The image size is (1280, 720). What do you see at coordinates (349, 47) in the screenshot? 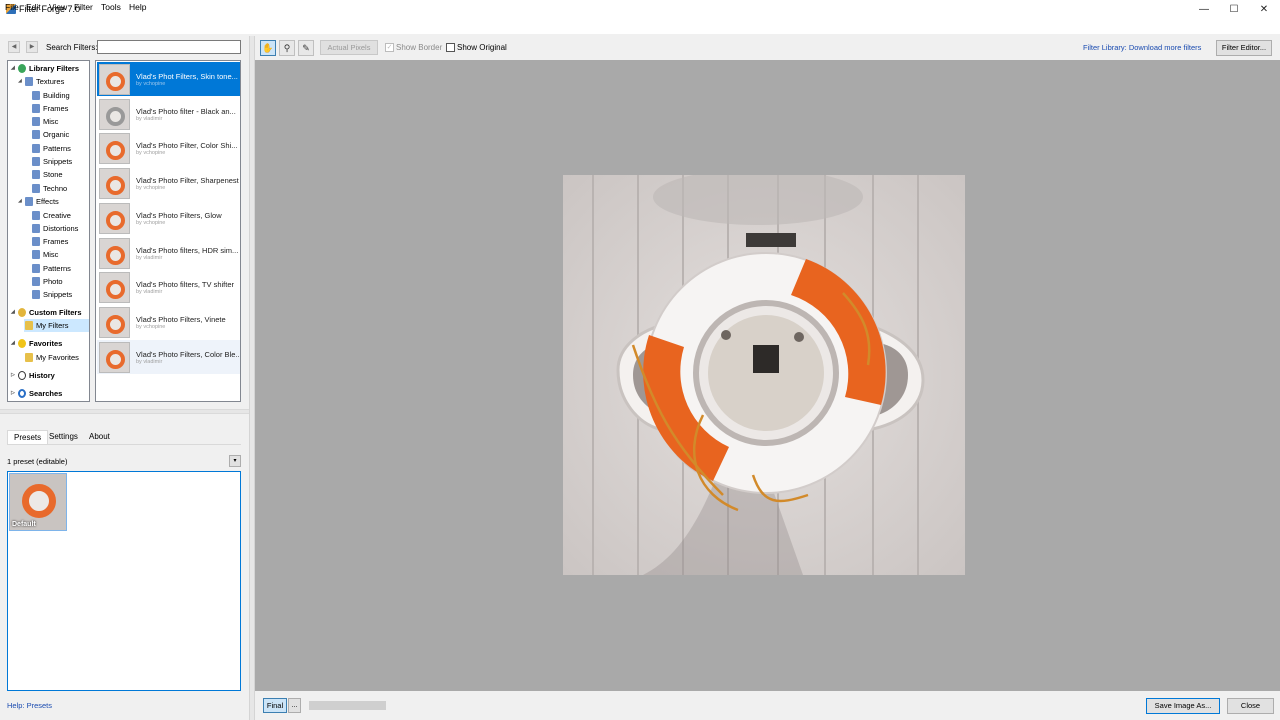
I see `actual-pixels-button: Actual Pixels` at bounding box center [349, 47].